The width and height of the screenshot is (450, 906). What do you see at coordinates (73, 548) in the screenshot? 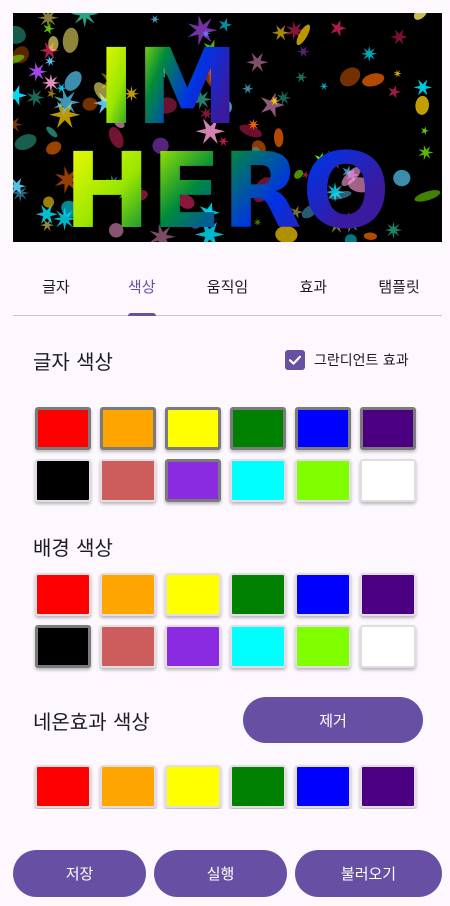
I see `background-color-title: 배경 색상` at bounding box center [73, 548].